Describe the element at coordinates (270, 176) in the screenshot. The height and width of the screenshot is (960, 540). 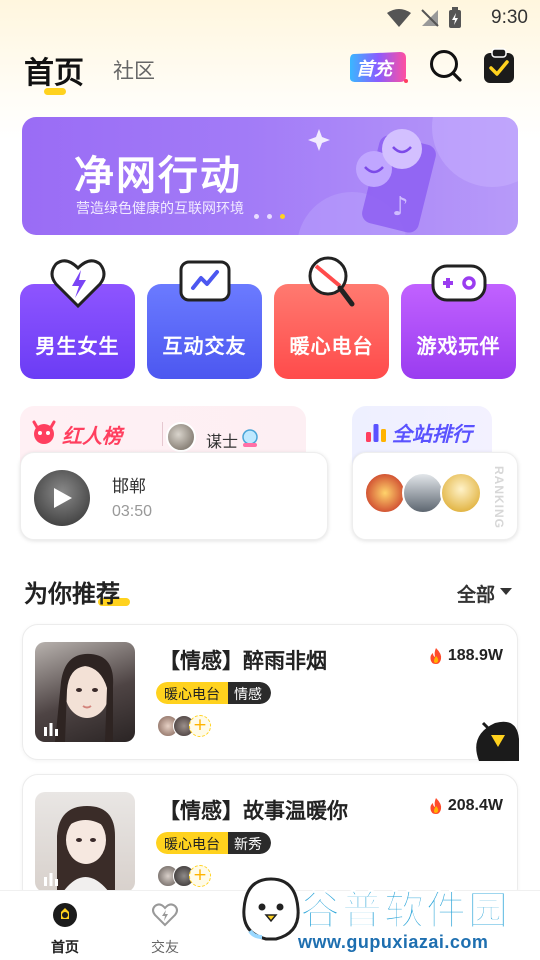
I see `promo-banner: ♪ 净网行动 营造绿色健康的互联网环境` at that location.